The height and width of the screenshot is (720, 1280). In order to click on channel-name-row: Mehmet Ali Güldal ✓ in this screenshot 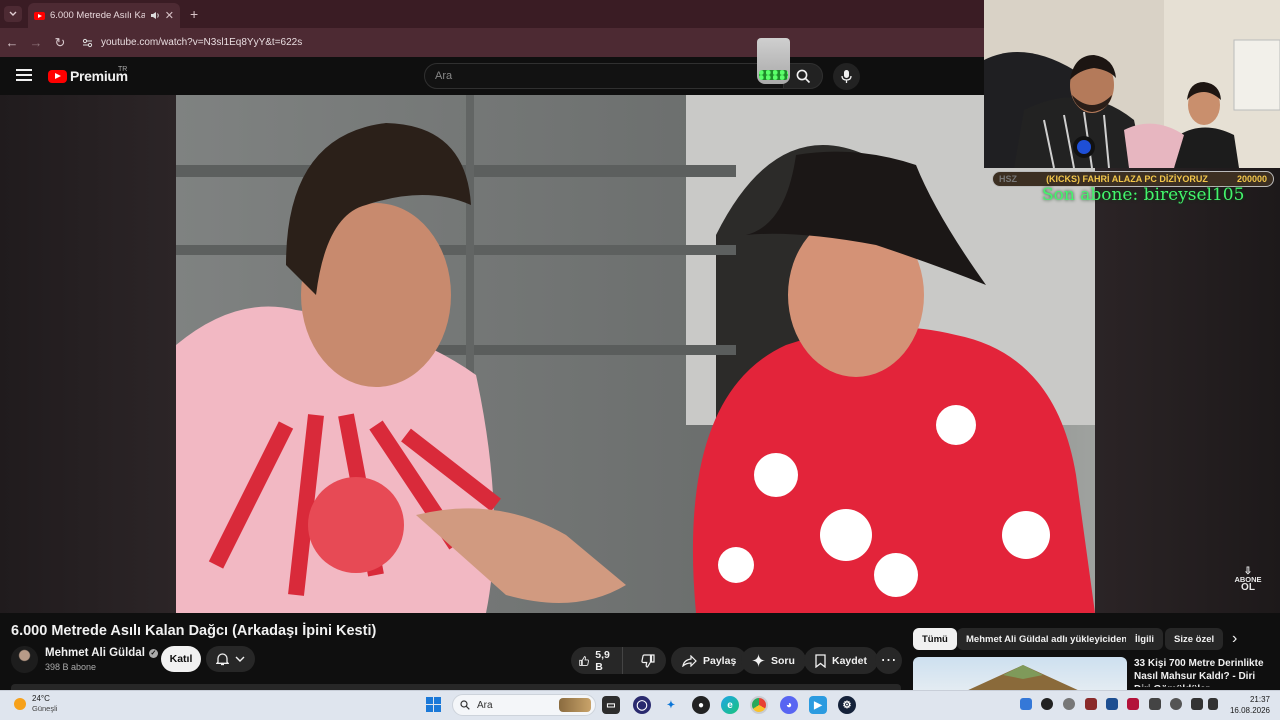, I will do `click(101, 653)`.